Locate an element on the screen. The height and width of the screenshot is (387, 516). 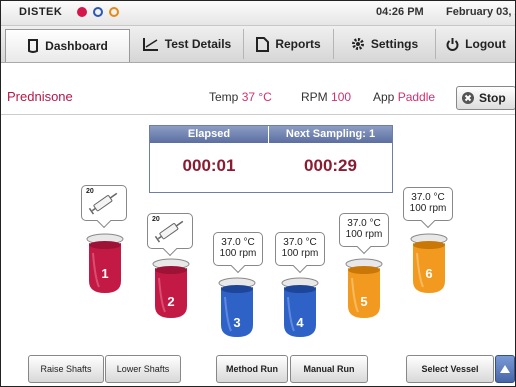
tab-reports: Reports is located at coordinates (289, 44).